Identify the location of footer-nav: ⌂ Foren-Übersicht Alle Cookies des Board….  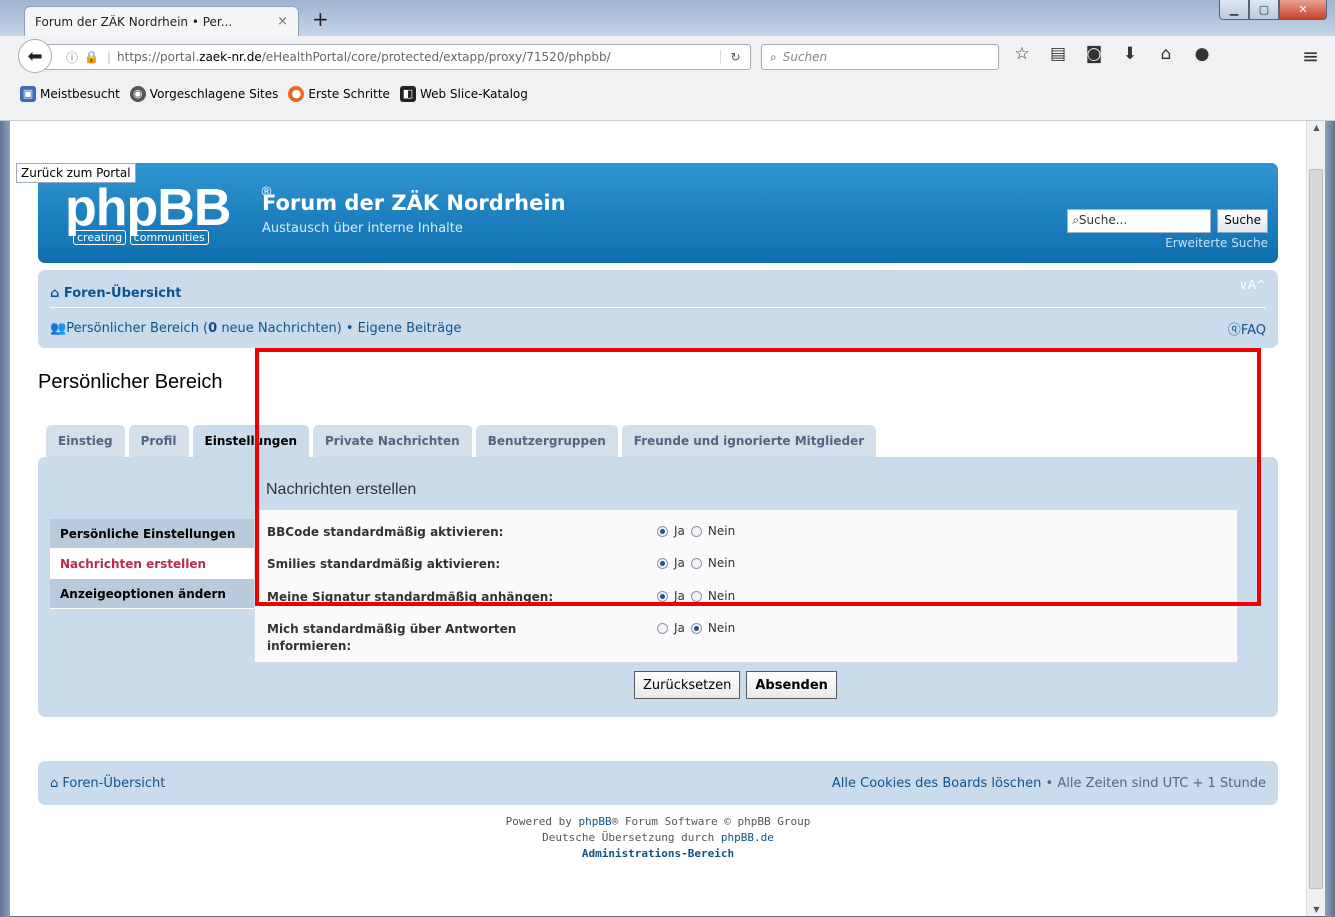
(658, 783).